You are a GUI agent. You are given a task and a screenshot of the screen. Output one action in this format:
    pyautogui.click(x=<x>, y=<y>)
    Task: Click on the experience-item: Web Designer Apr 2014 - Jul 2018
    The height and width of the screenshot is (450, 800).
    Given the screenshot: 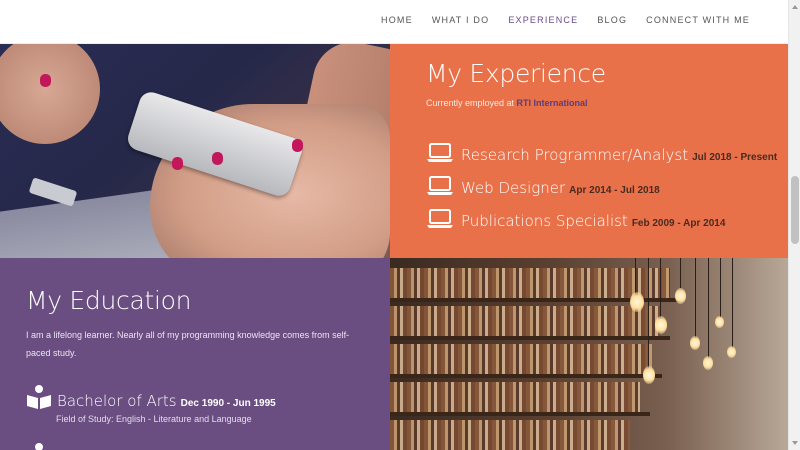 What is the action you would take?
    pyautogui.click(x=543, y=186)
    